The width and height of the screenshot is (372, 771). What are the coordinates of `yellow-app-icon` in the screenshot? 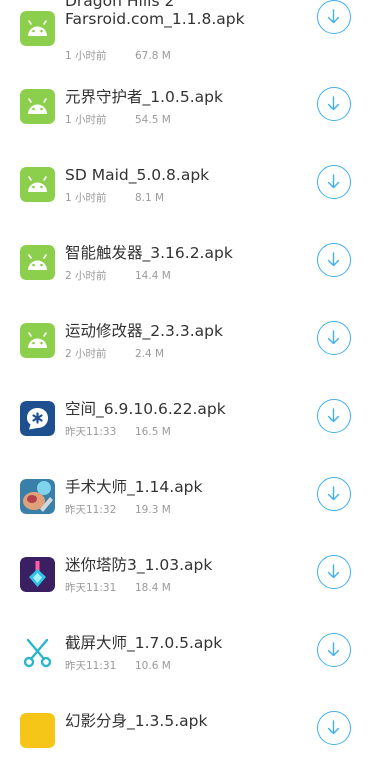 It's located at (37, 730).